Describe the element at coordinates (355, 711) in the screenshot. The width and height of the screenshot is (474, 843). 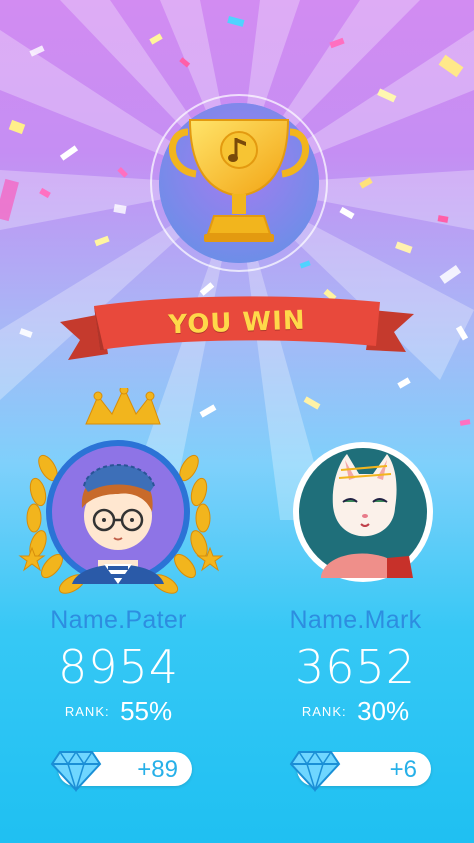
I see `player-rank: RANK: 30%` at that location.